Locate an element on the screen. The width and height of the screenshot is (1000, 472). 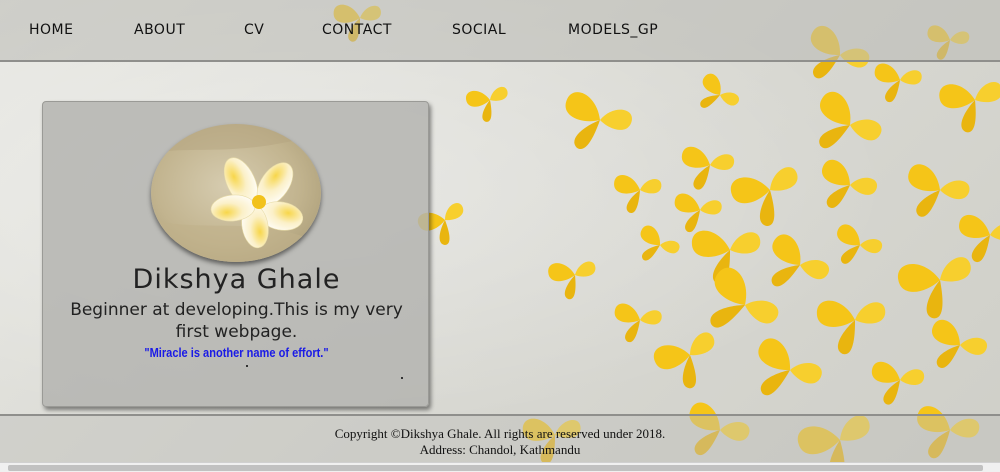
nav-models-gp-link: MODELS_GP is located at coordinates (613, 30).